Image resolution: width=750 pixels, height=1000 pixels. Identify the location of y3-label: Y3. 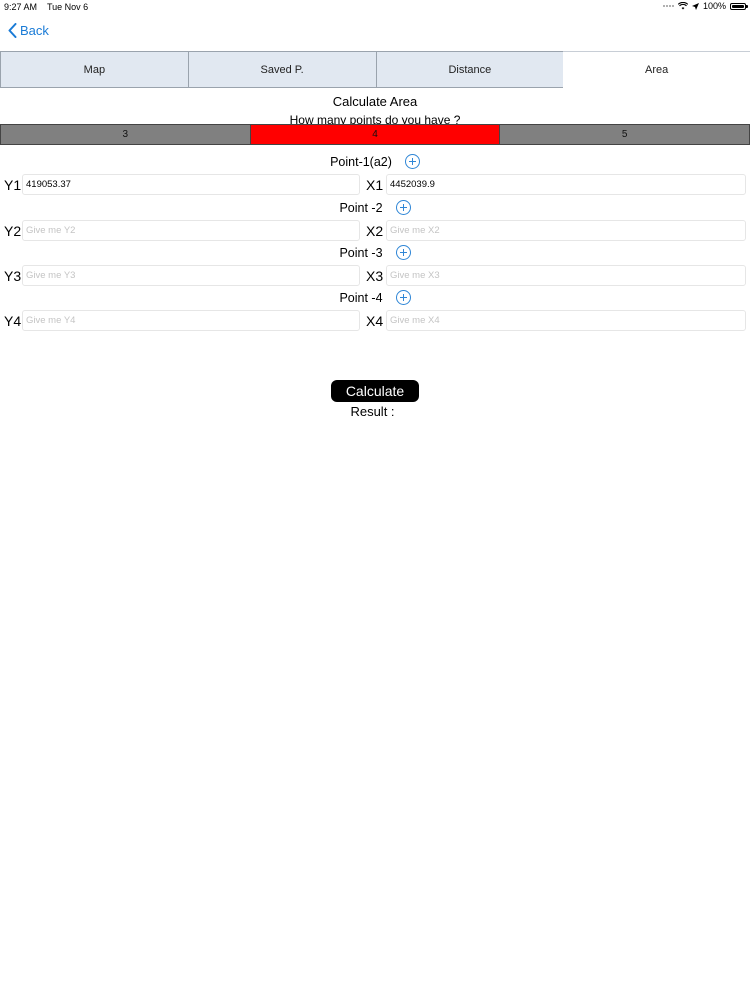
(13, 276).